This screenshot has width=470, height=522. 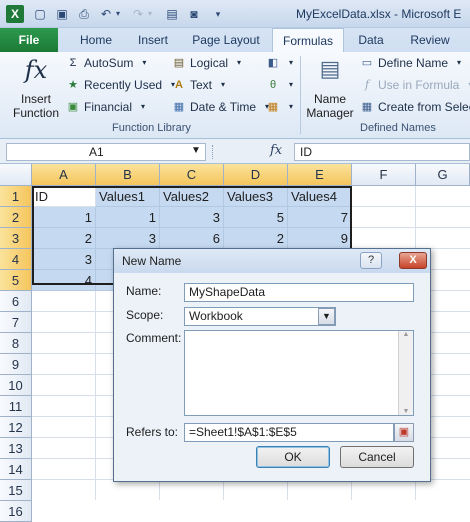 What do you see at coordinates (404, 432) in the screenshot?
I see `collapse-dialog-icon: ▣` at bounding box center [404, 432].